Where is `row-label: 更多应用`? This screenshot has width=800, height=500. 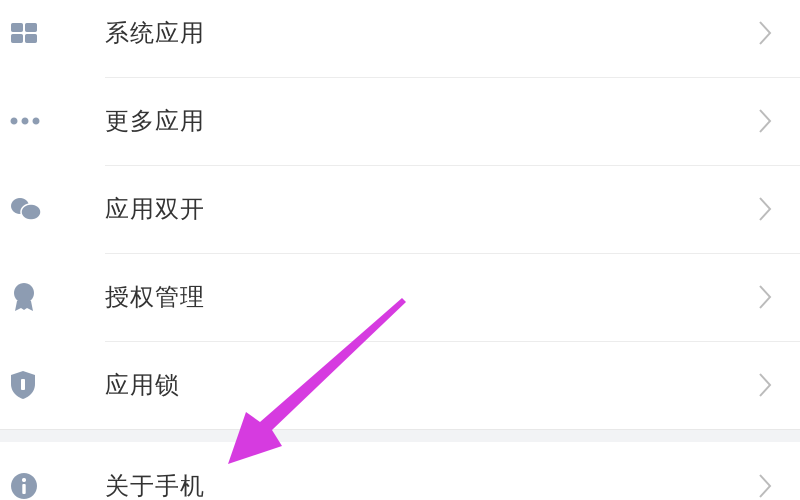 row-label: 更多应用 is located at coordinates (155, 121).